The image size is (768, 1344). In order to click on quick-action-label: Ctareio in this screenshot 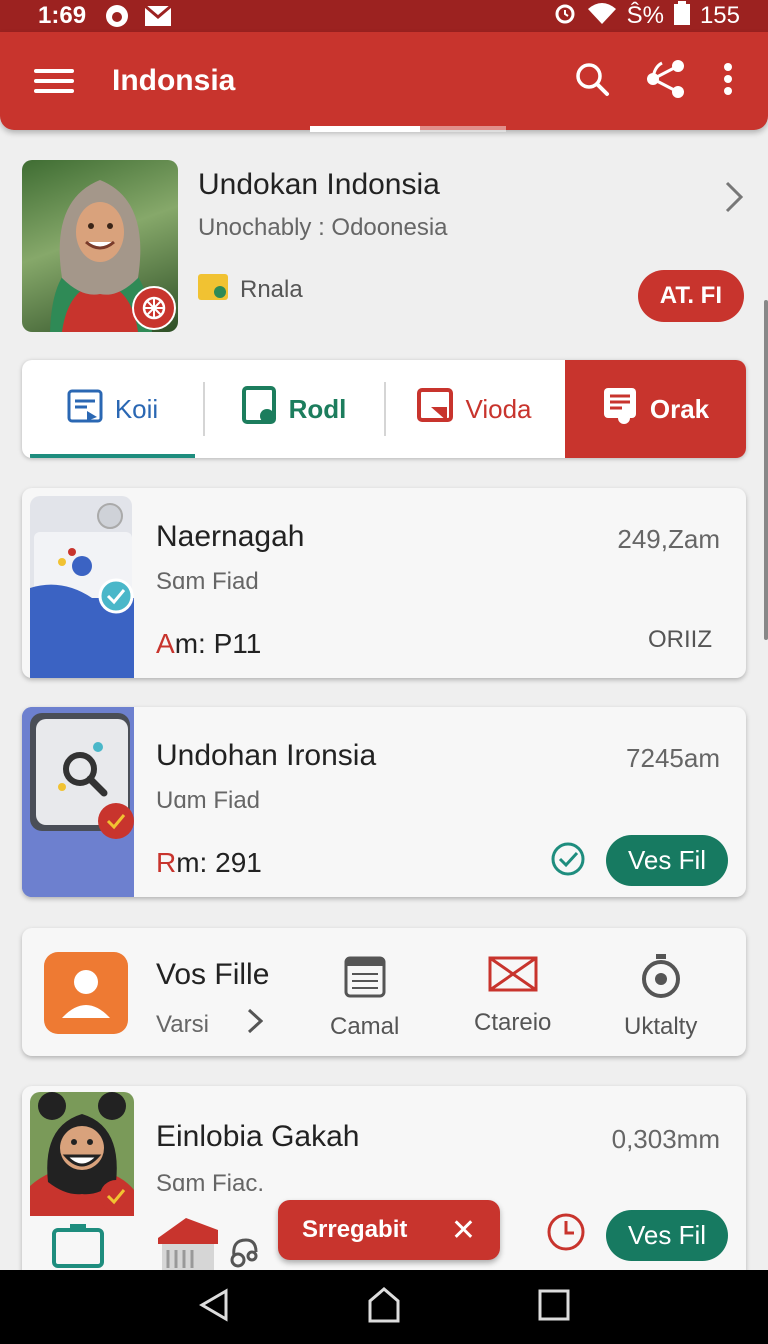, I will do `click(513, 1022)`.